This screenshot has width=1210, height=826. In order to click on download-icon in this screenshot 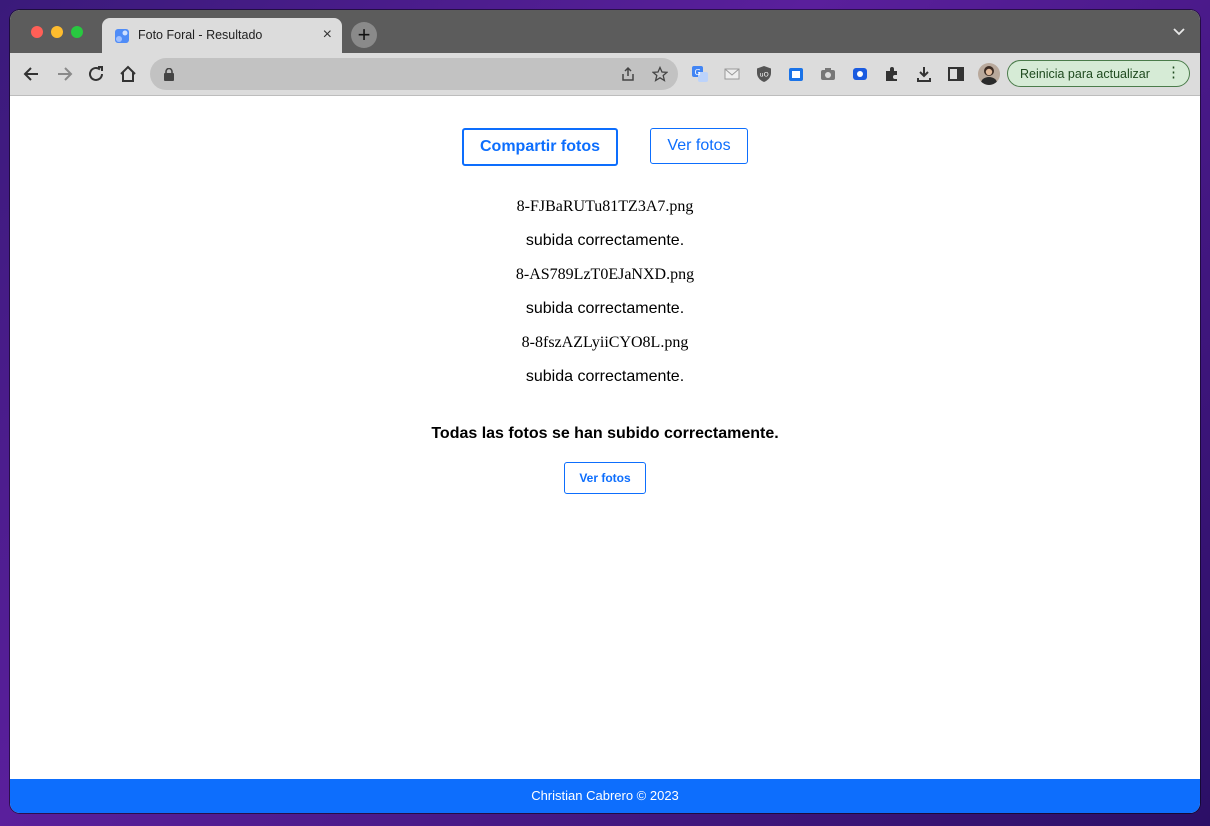, I will do `click(924, 74)`.